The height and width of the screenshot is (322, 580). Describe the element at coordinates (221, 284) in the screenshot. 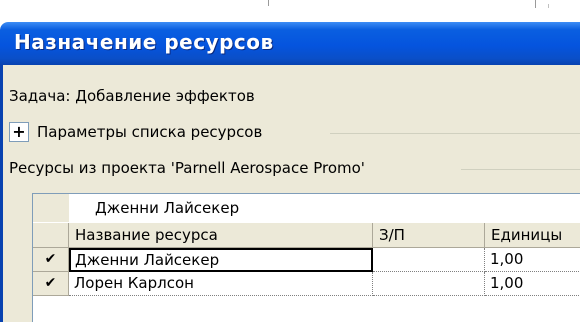

I see `resource-name-cell: Лорен Карлсон` at that location.